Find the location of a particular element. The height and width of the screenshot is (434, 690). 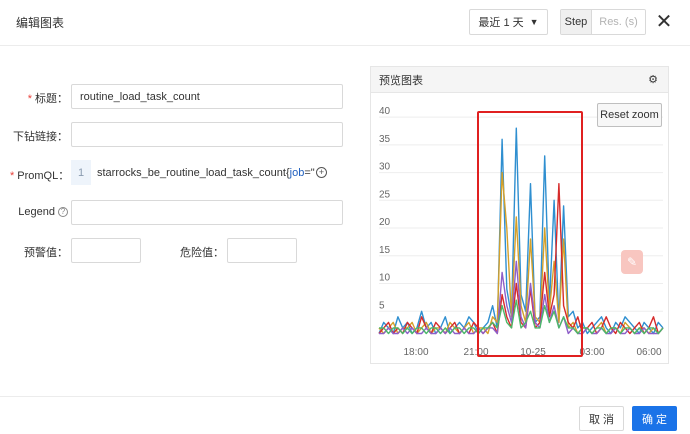

y-tick-label: 20 is located at coordinates (385, 222).